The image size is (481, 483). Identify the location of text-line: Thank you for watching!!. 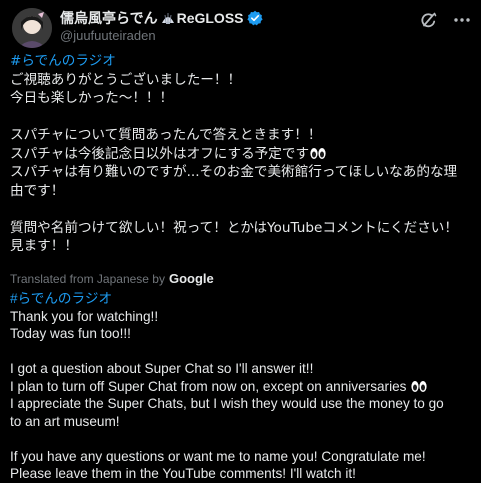
(84, 316).